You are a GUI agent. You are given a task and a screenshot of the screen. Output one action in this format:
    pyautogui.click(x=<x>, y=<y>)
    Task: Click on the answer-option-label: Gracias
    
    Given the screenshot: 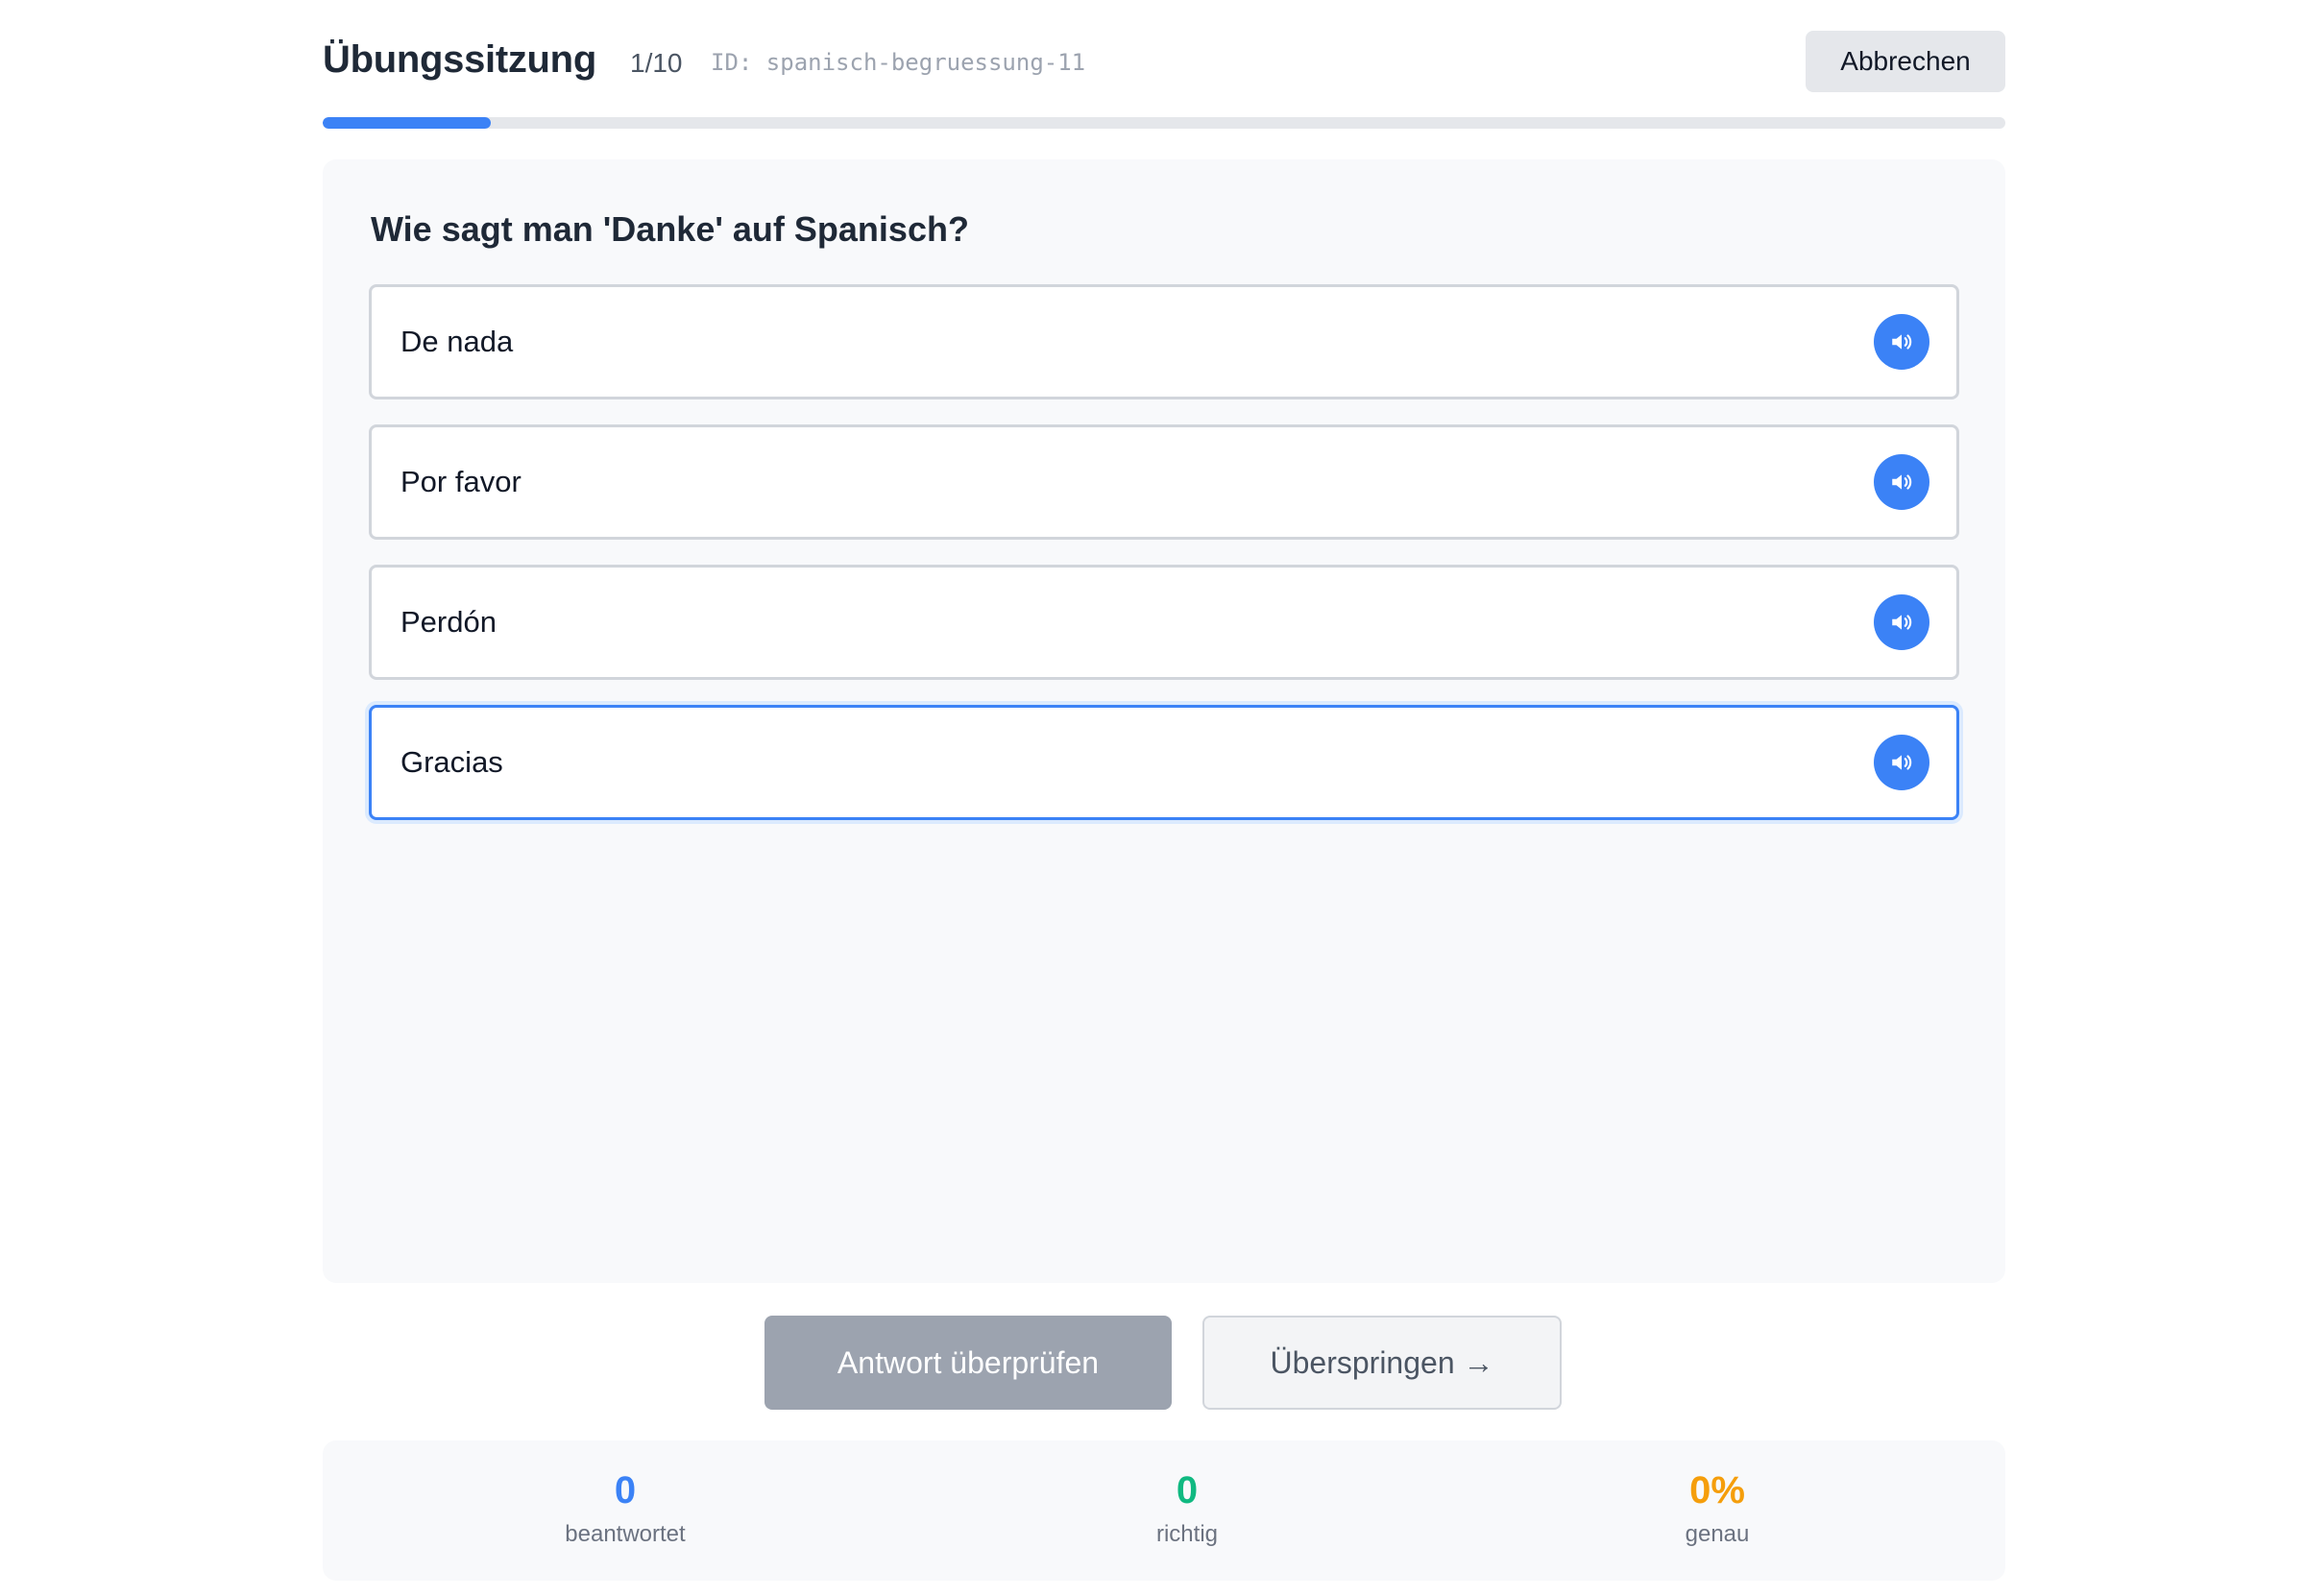 What is the action you would take?
    pyautogui.click(x=451, y=762)
    